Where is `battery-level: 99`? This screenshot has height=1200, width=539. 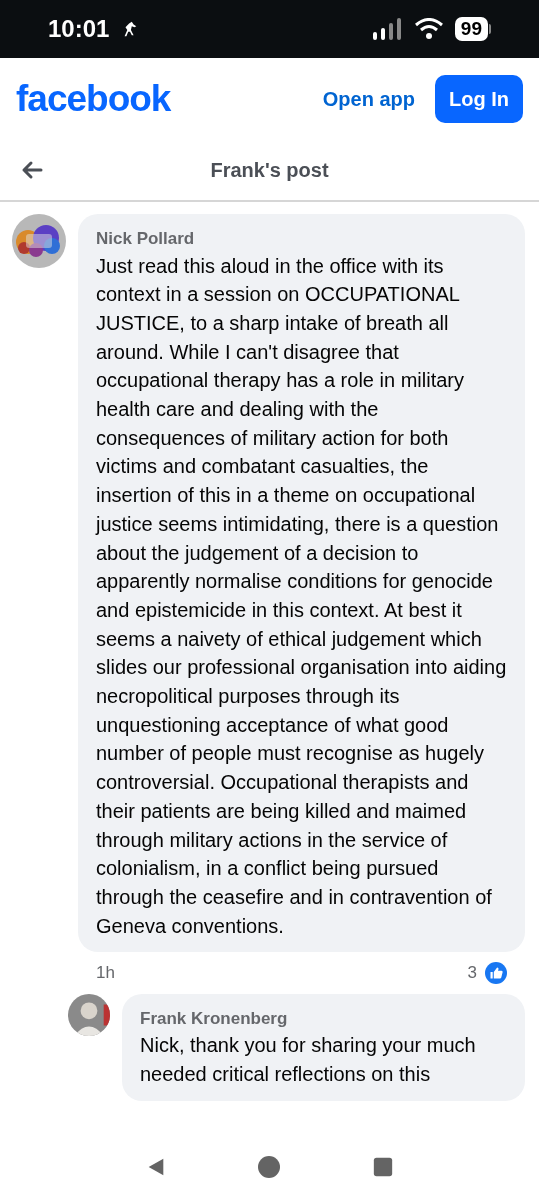
battery-level: 99 is located at coordinates (471, 29).